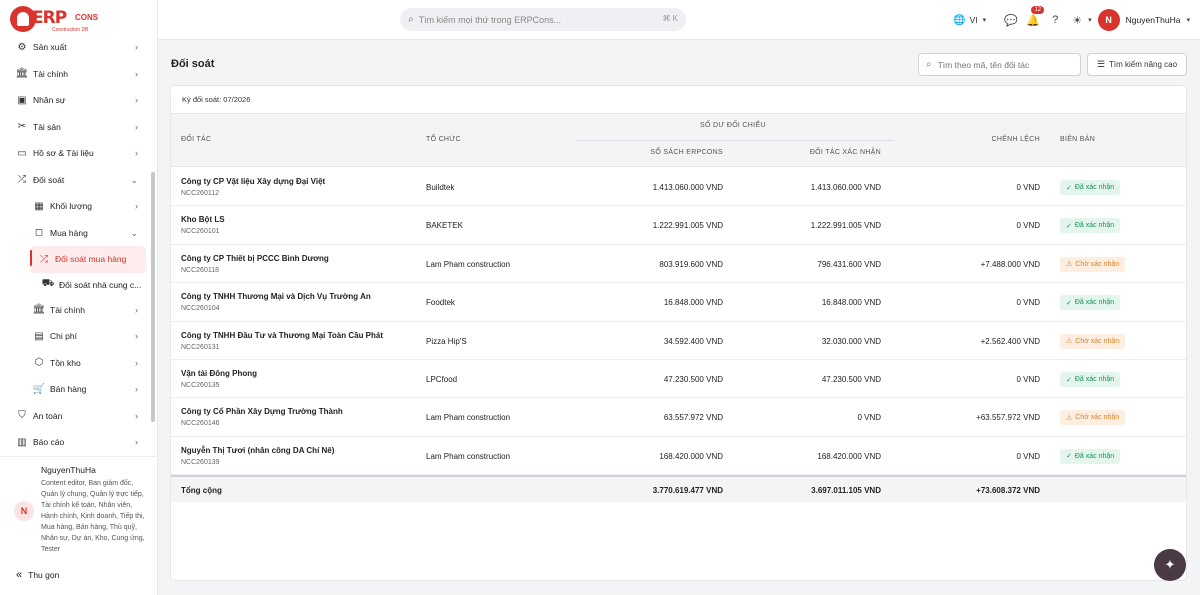  I want to click on partner-code: NCC260135, so click(200, 385).